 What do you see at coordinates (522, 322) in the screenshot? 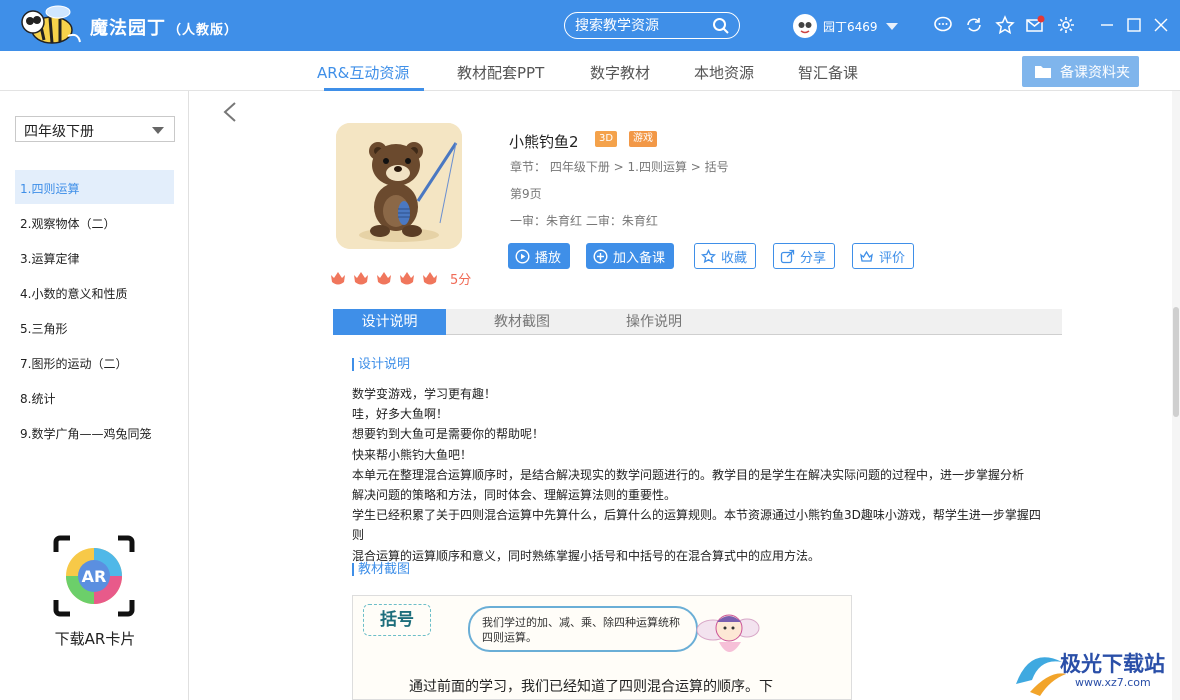
I see `tab-textbook-screenshot: 教材截图` at bounding box center [522, 322].